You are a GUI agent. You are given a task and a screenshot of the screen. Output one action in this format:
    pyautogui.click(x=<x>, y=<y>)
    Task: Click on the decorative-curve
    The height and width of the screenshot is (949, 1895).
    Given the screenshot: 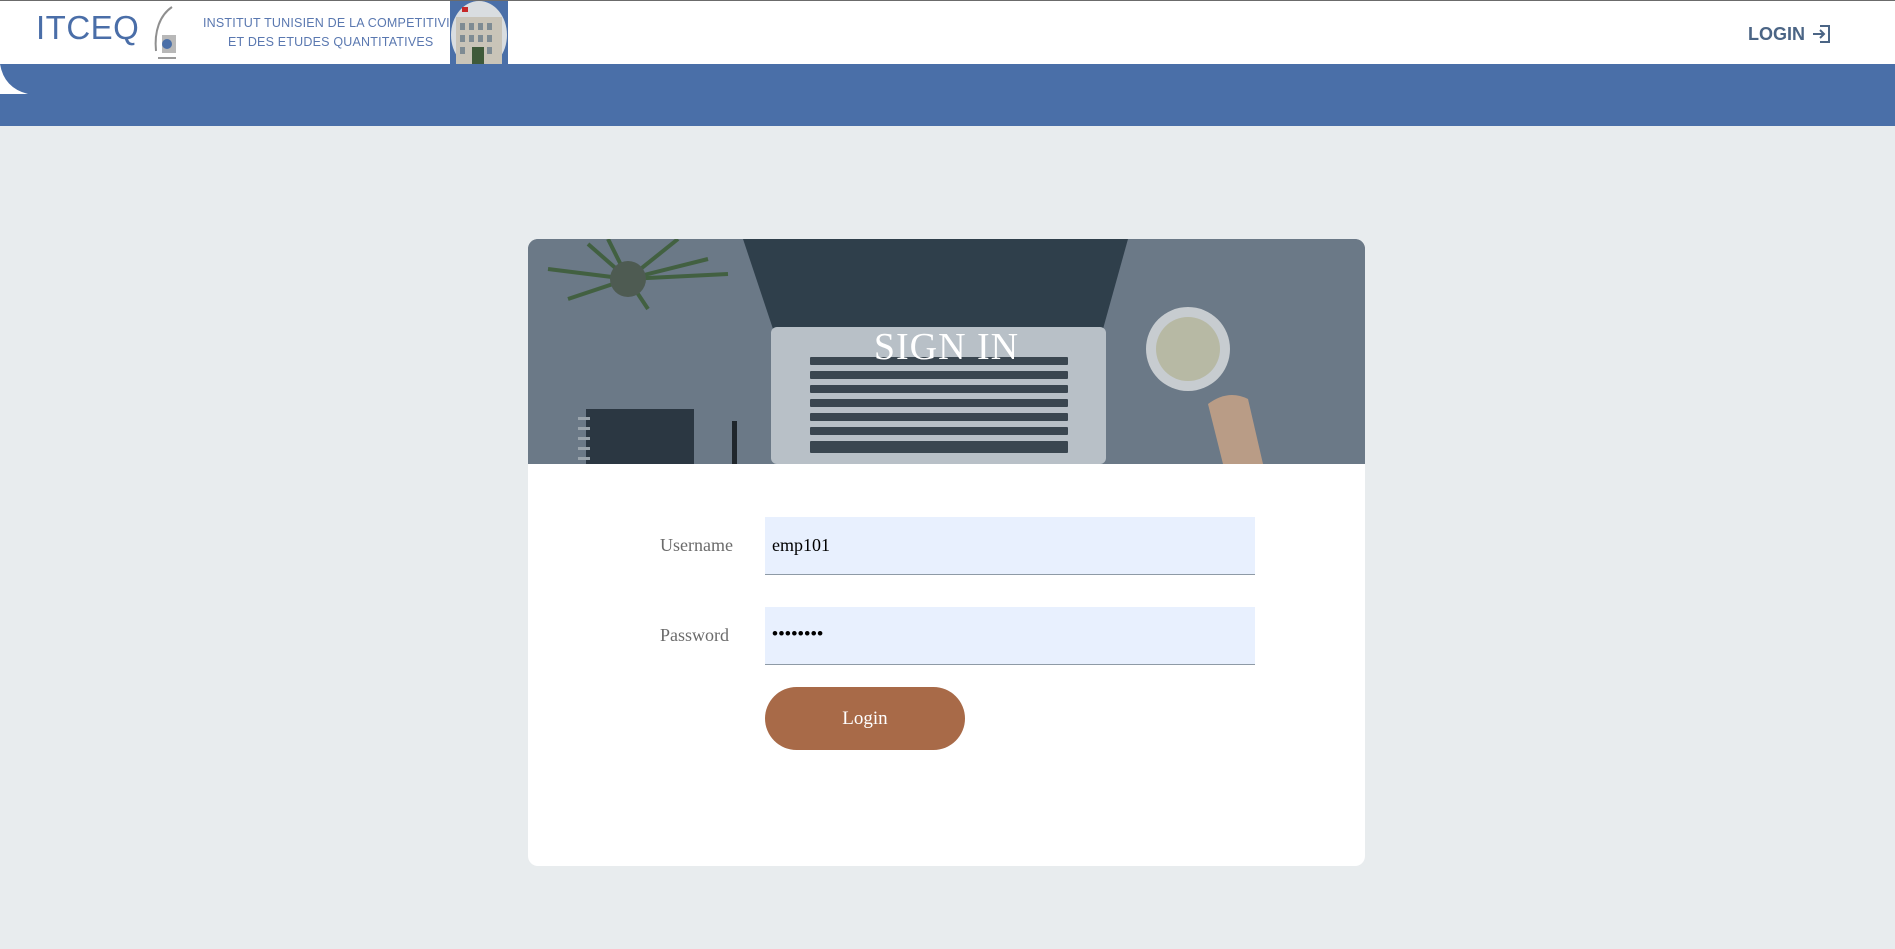 What is the action you would take?
    pyautogui.click(x=14, y=79)
    